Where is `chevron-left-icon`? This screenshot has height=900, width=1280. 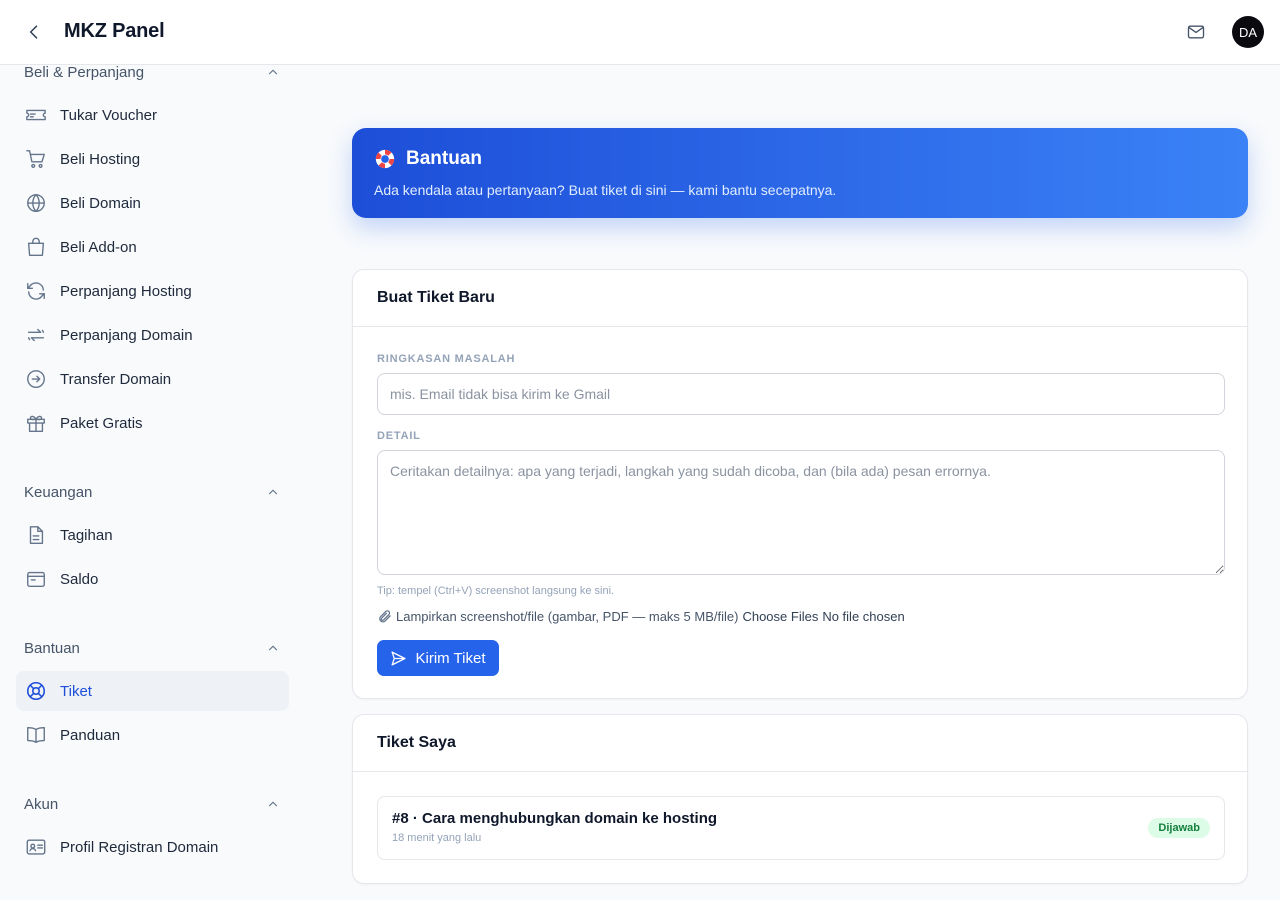 chevron-left-icon is located at coordinates (33, 32).